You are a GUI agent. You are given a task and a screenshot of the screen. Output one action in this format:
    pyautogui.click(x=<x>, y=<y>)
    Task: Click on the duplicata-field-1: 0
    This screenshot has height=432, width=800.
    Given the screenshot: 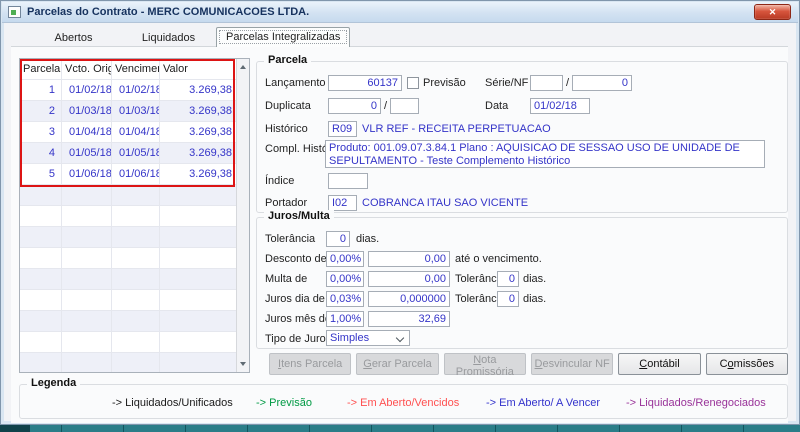 What is the action you would take?
    pyautogui.click(x=354, y=106)
    